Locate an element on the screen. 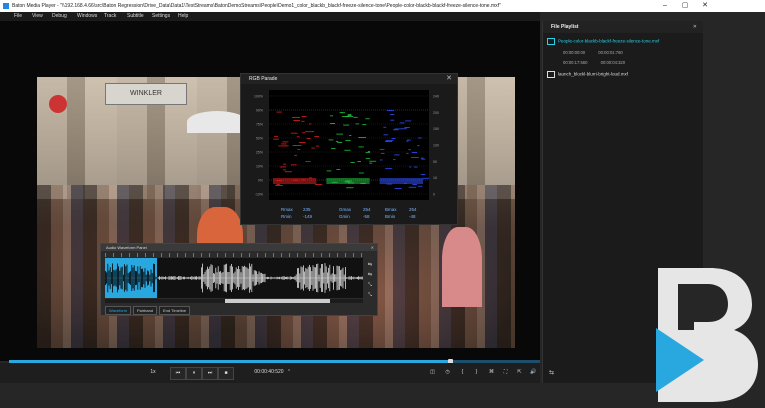 Image resolution: width=765 pixels, height=408 pixels. next-button: ⏭ is located at coordinates (210, 373).